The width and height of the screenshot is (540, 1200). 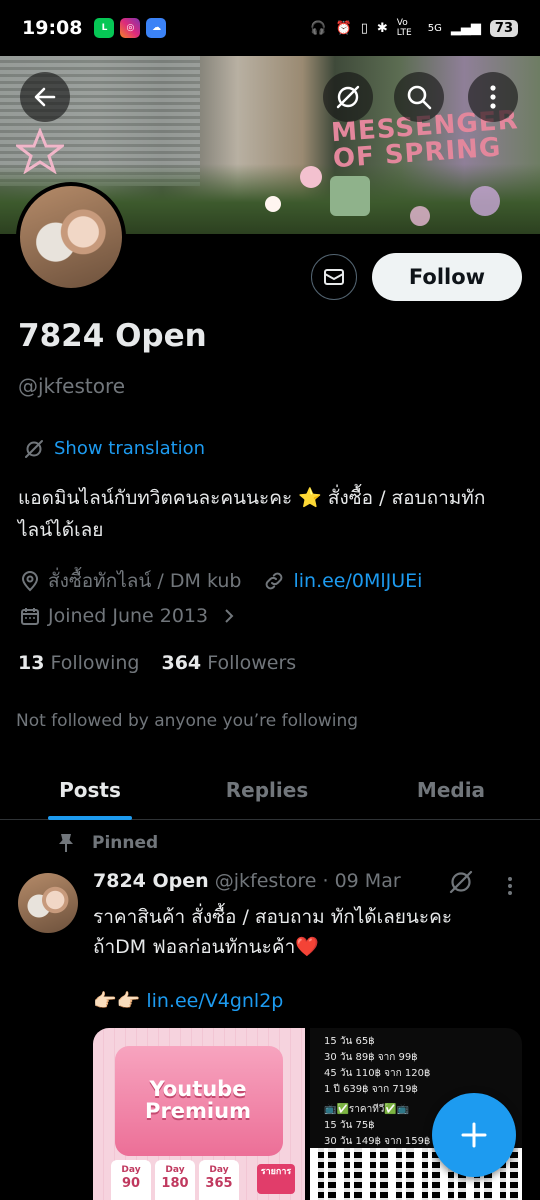 What do you see at coordinates (156, 28) in the screenshot?
I see `weather-app-icon: ☁` at bounding box center [156, 28].